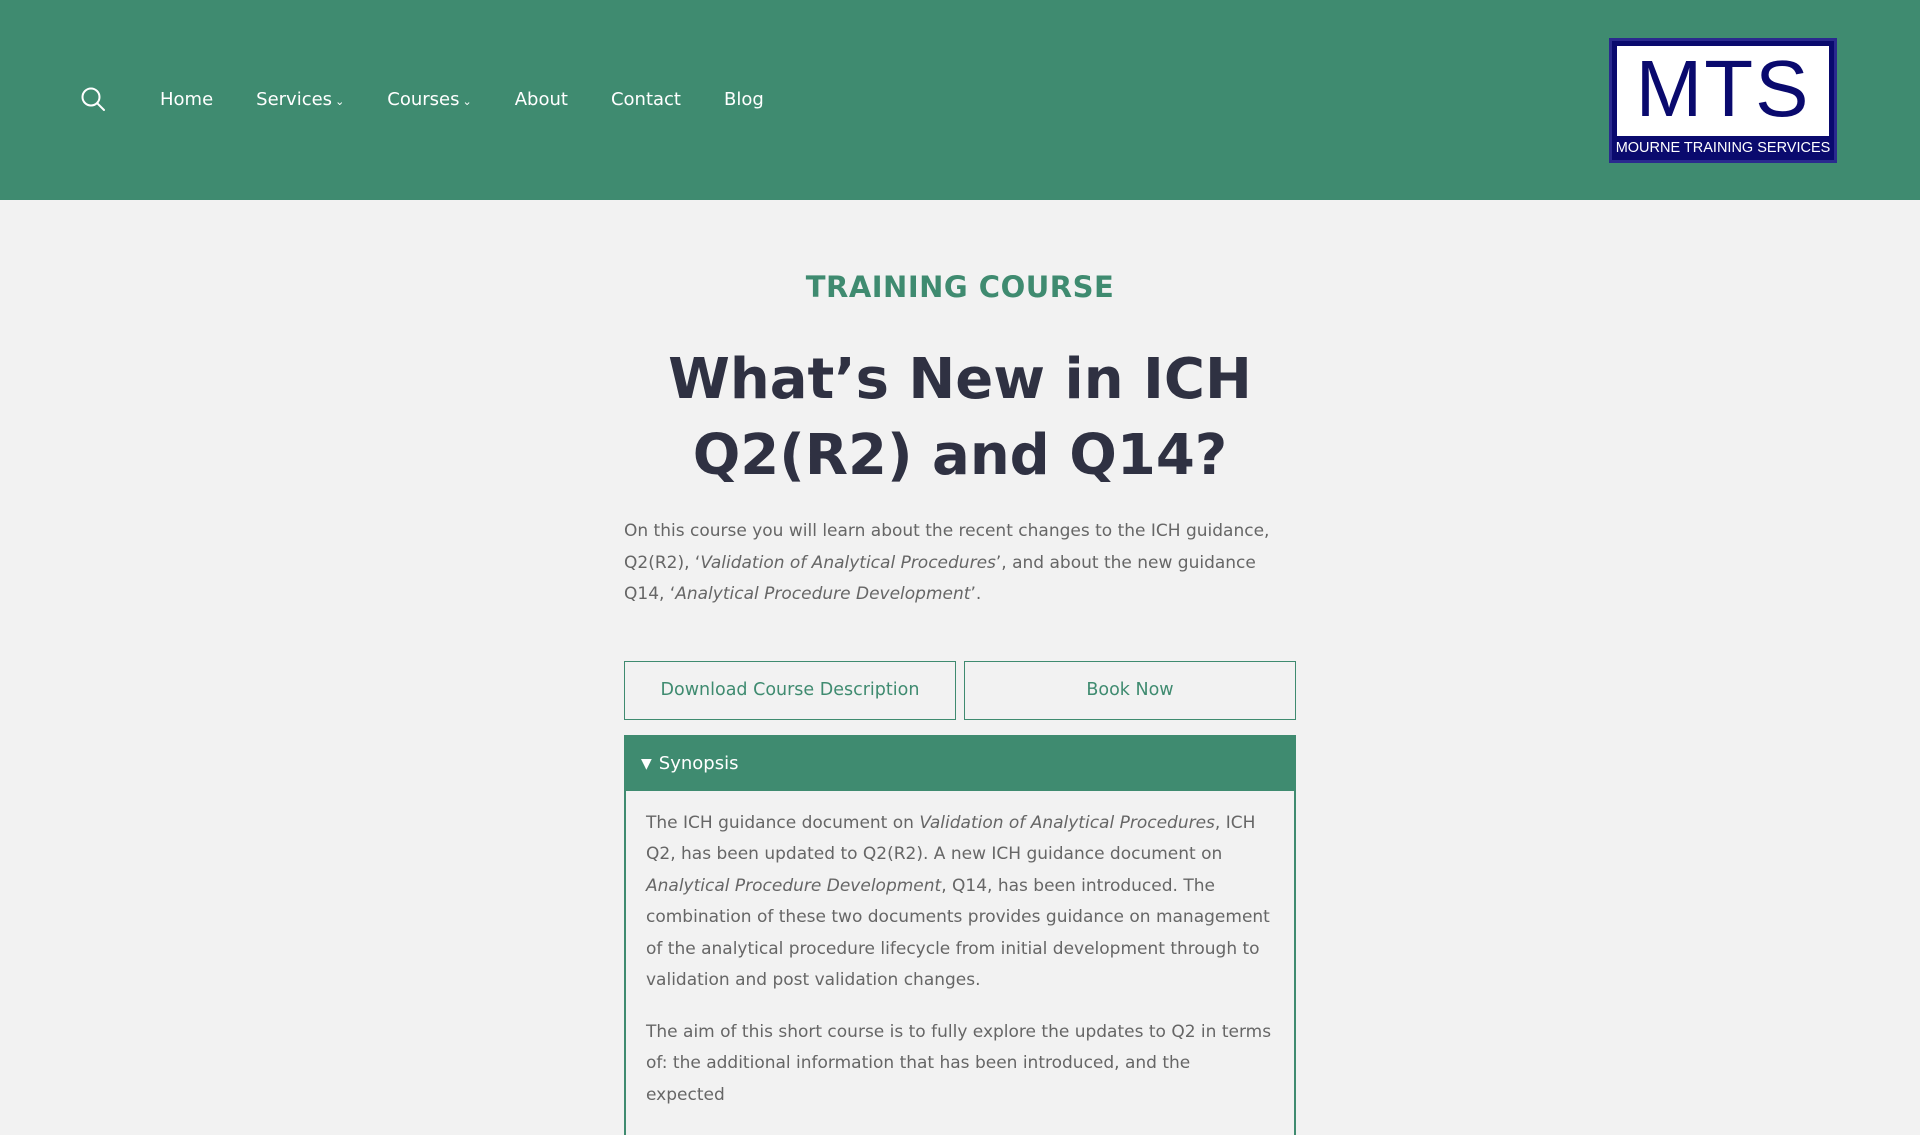 This screenshot has width=1920, height=1135. I want to click on nav-label: Contact, so click(645, 99).